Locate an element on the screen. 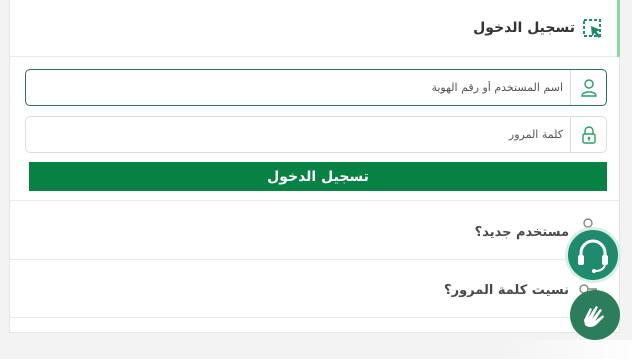 This screenshot has height=359, width=632. headset-icon is located at coordinates (593, 256).